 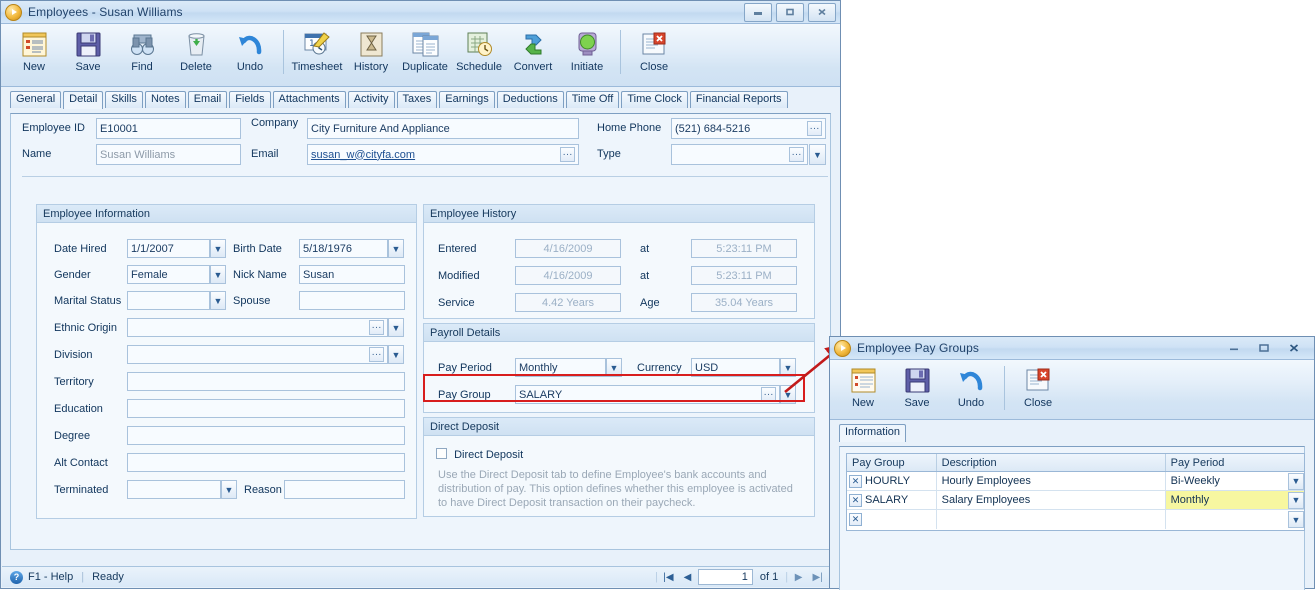 I want to click on tab-general: General, so click(x=36, y=99).